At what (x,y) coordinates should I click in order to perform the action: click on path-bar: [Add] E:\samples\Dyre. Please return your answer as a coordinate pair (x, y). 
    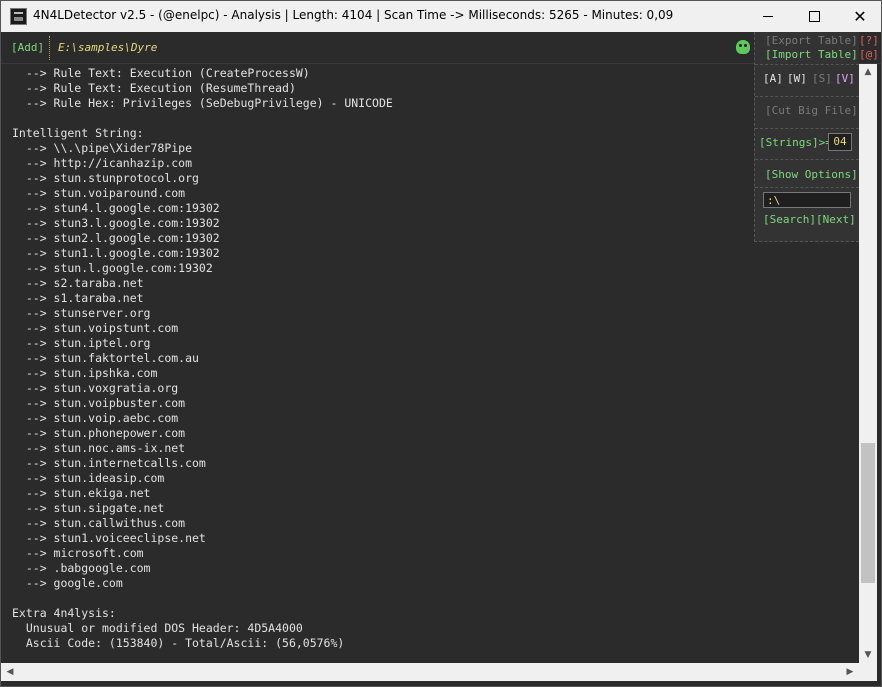
    Looking at the image, I should click on (441, 48).